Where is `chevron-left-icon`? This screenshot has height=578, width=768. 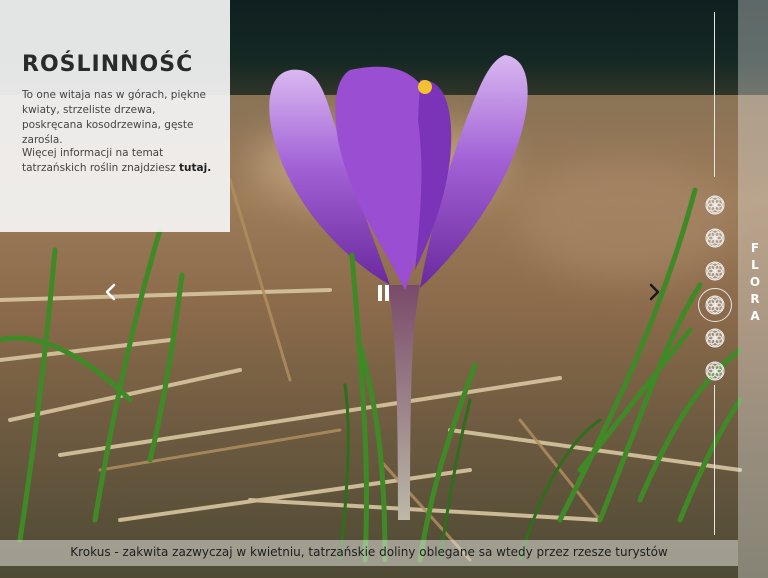
chevron-left-icon is located at coordinates (110, 292).